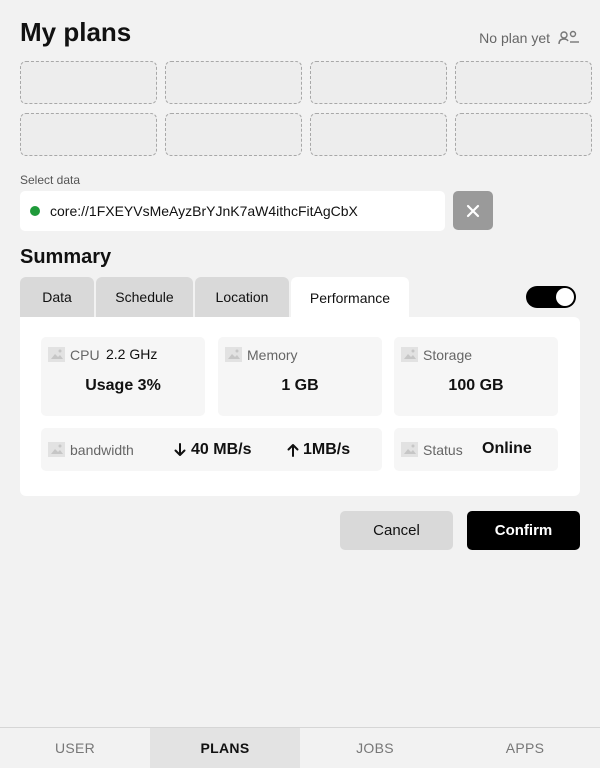 Image resolution: width=600 pixels, height=768 pixels. What do you see at coordinates (565, 297) in the screenshot?
I see `toggle-knob` at bounding box center [565, 297].